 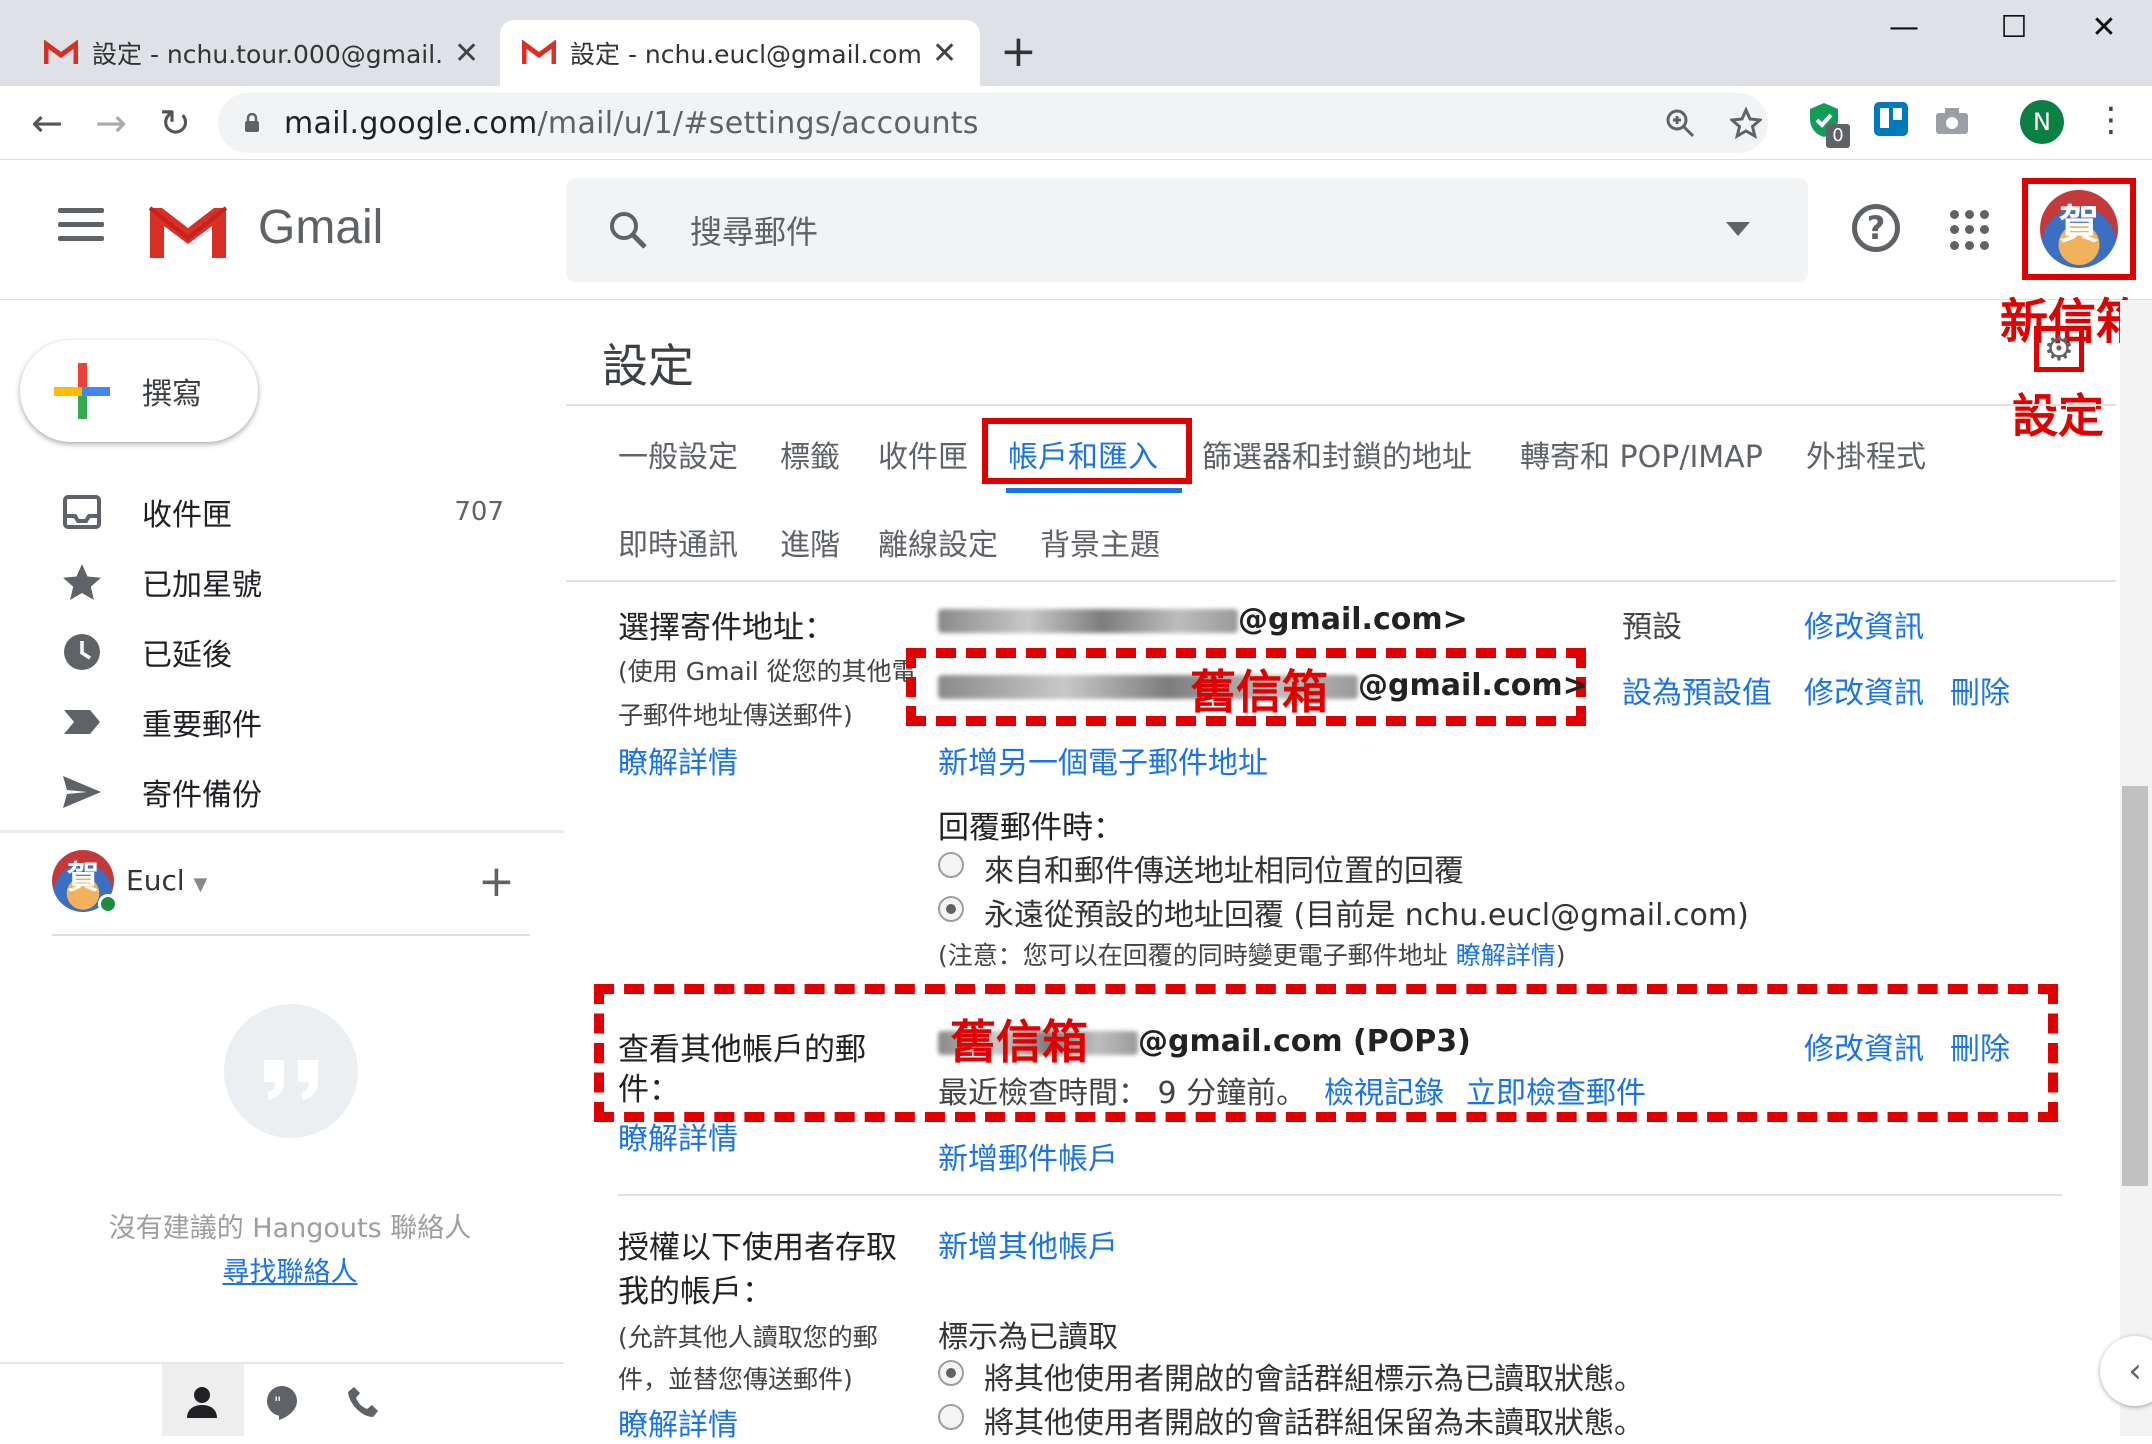 I want to click on browser-tab-2: 設定 - nchu.eucl@gmail.com - ✕, so click(x=740, y=53).